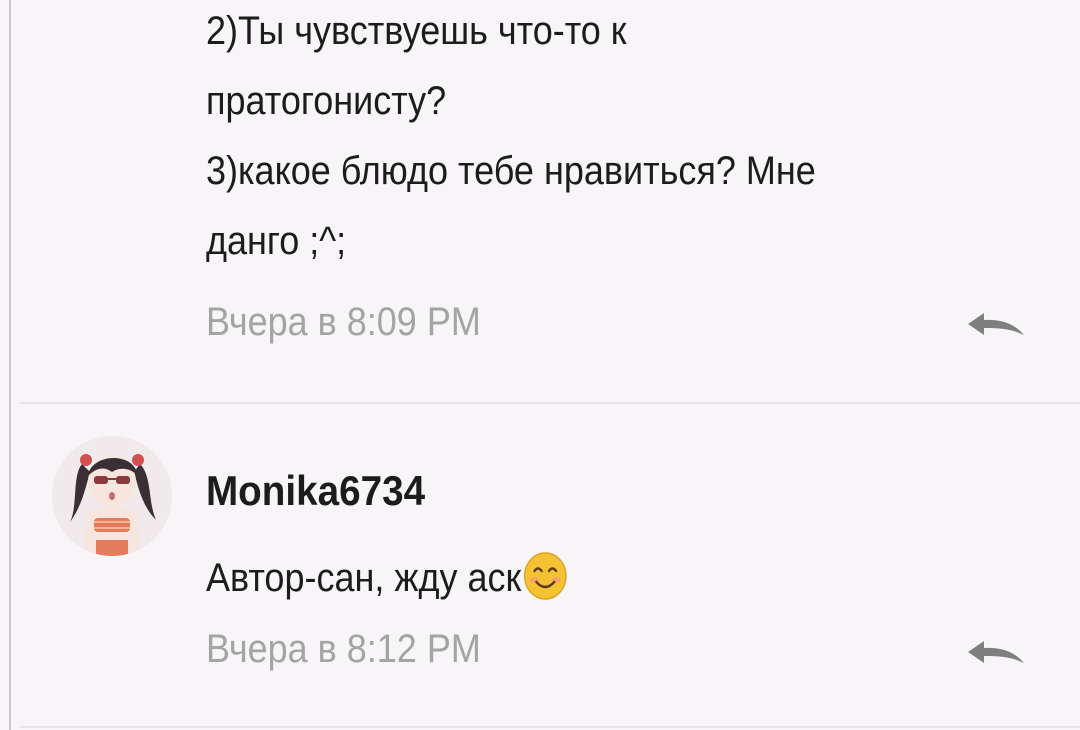  I want to click on page-left-border, so click(10, 365).